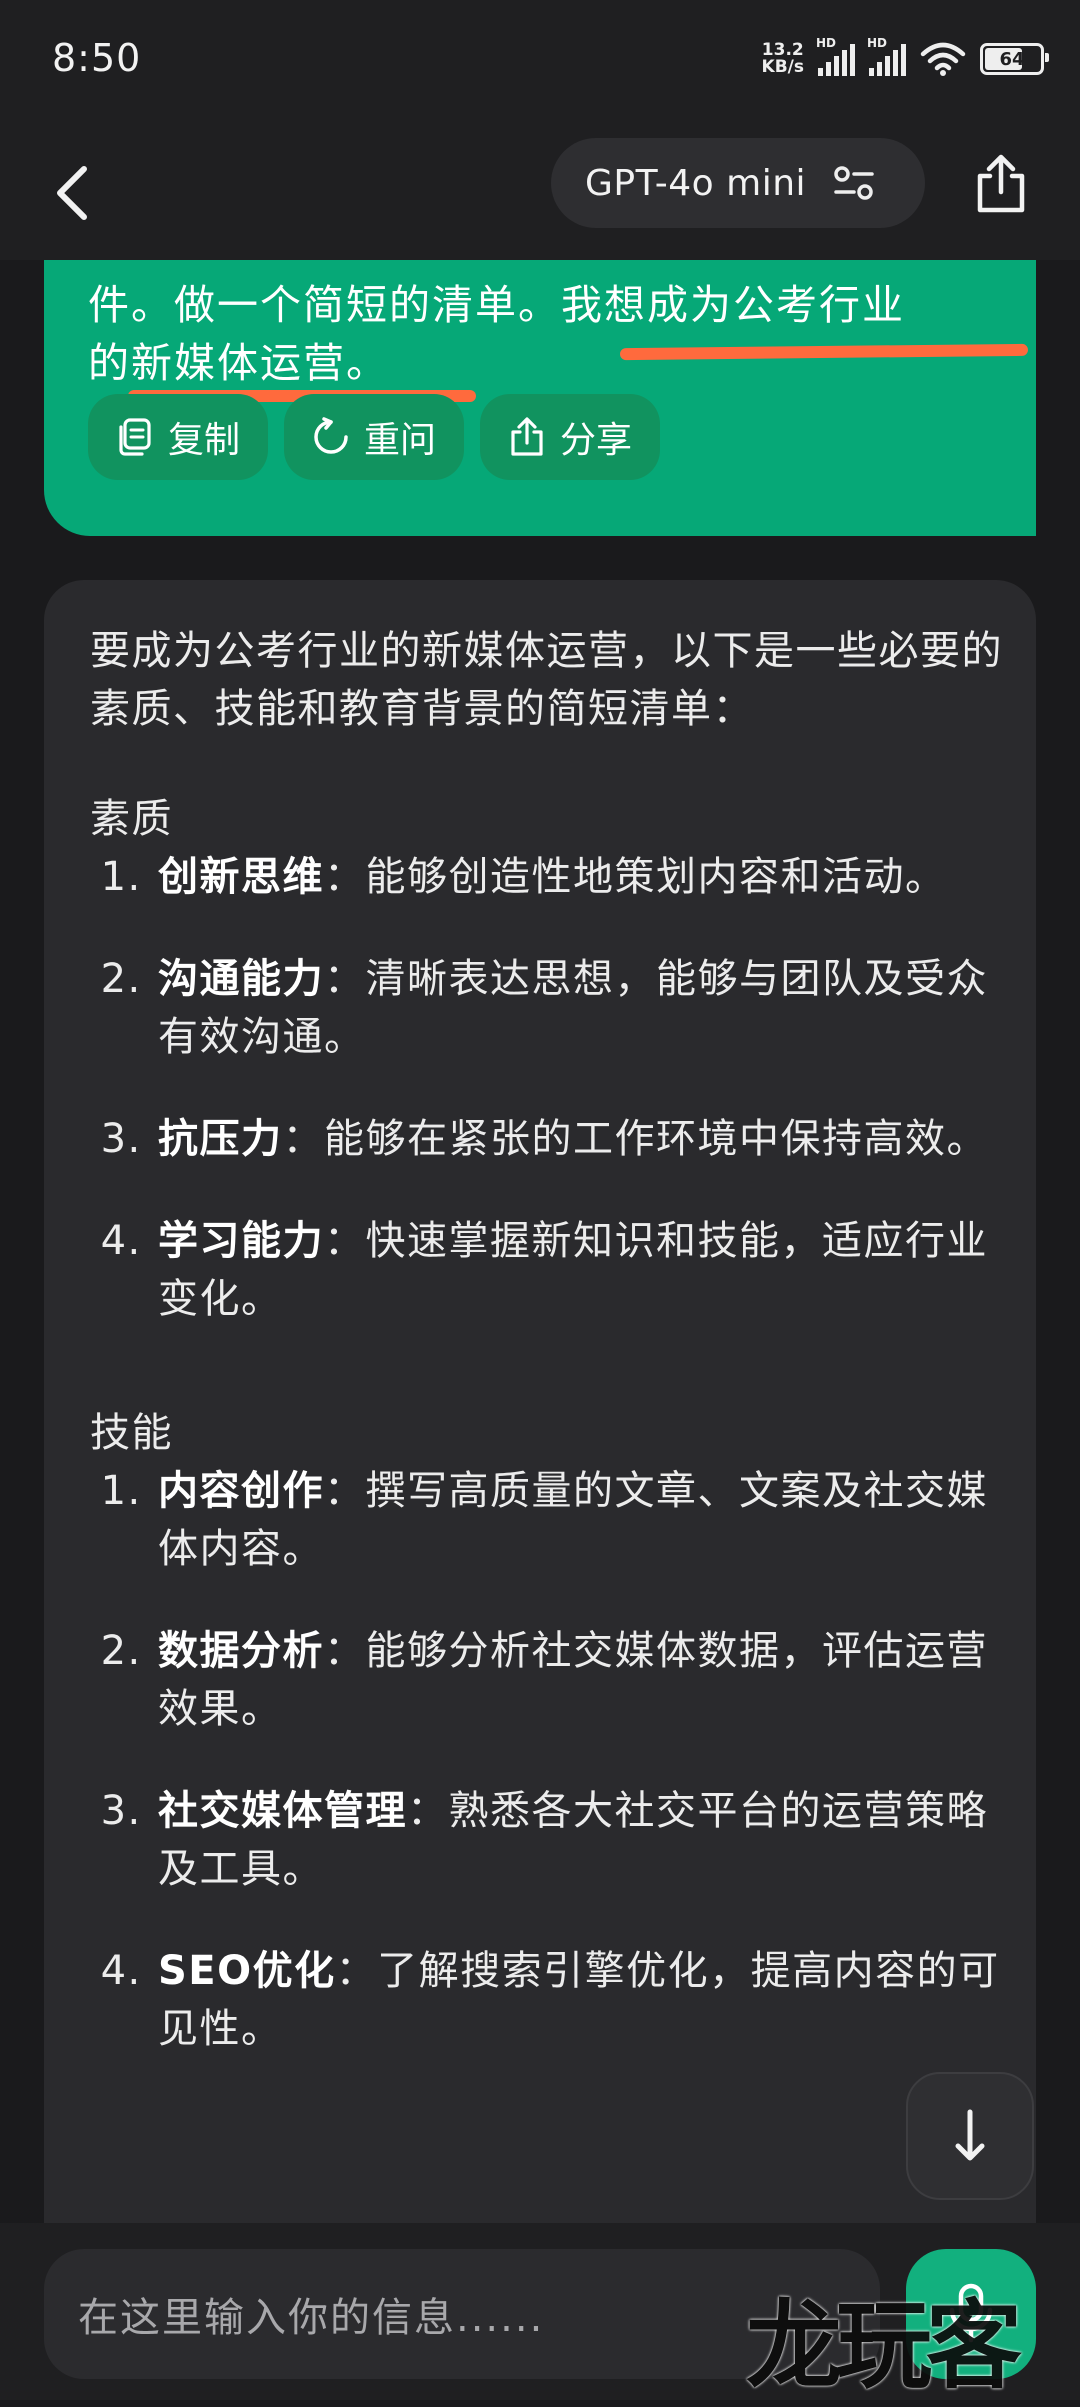 The width and height of the screenshot is (1080, 2407). I want to click on share-message-button: 分享, so click(570, 437).